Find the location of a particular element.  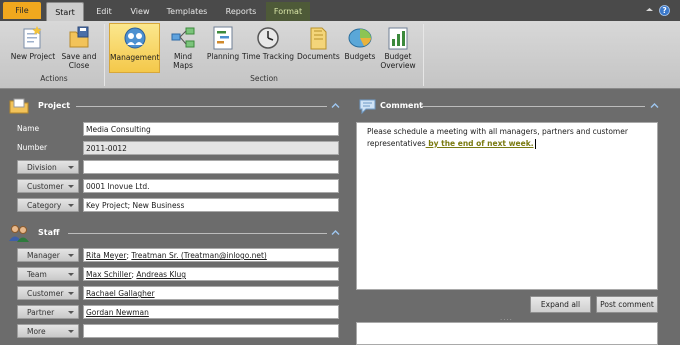

manager-dropdown: Manager is located at coordinates (48, 255).